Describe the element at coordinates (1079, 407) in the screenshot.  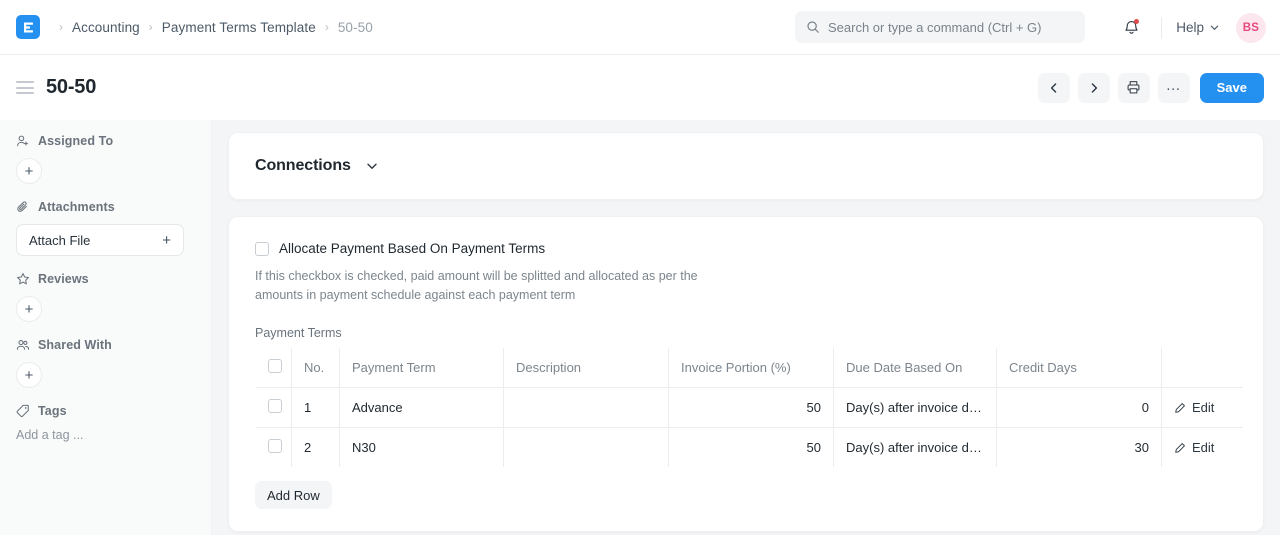
I see `row-credit-days-cell: 0` at that location.